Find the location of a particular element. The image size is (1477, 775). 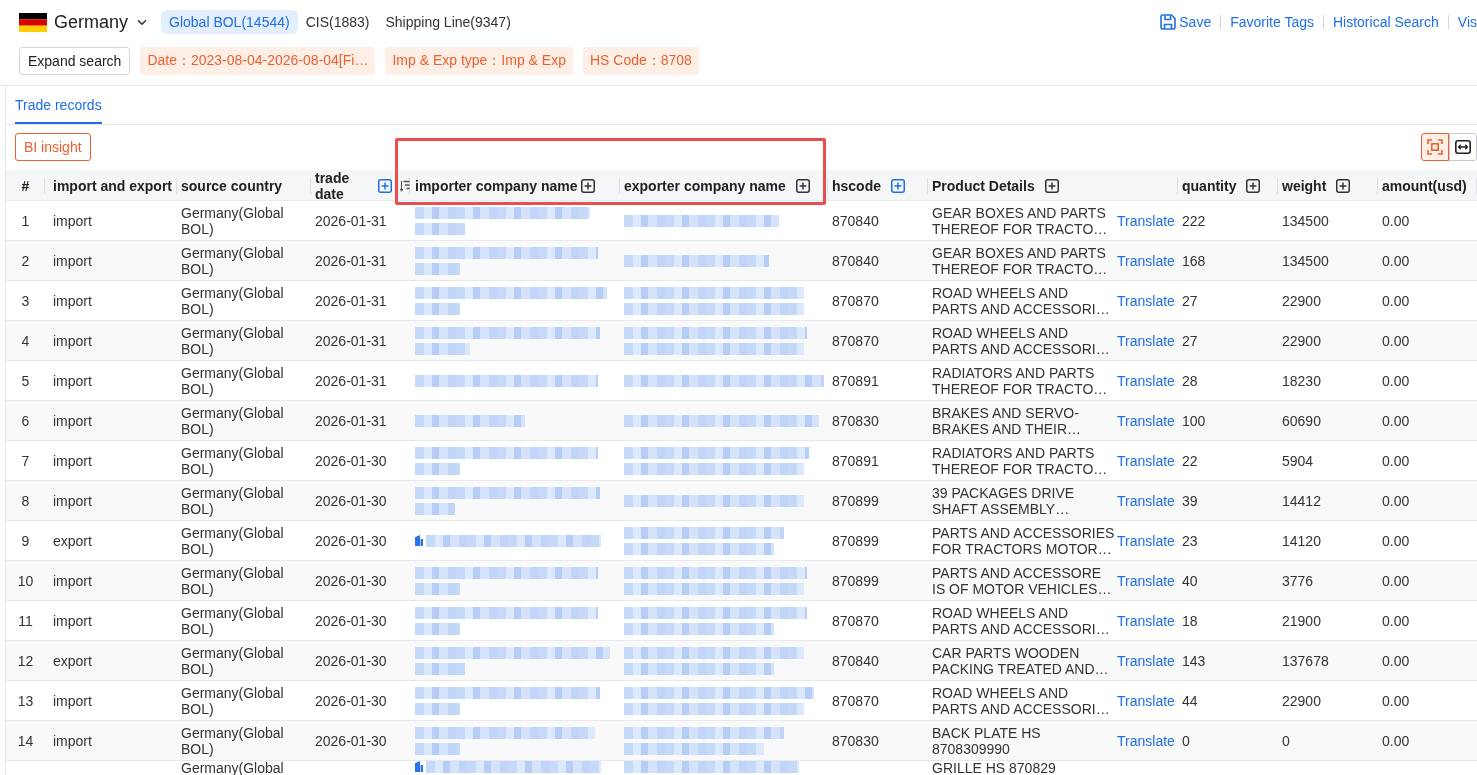

row-number: 1 is located at coordinates (25, 220).